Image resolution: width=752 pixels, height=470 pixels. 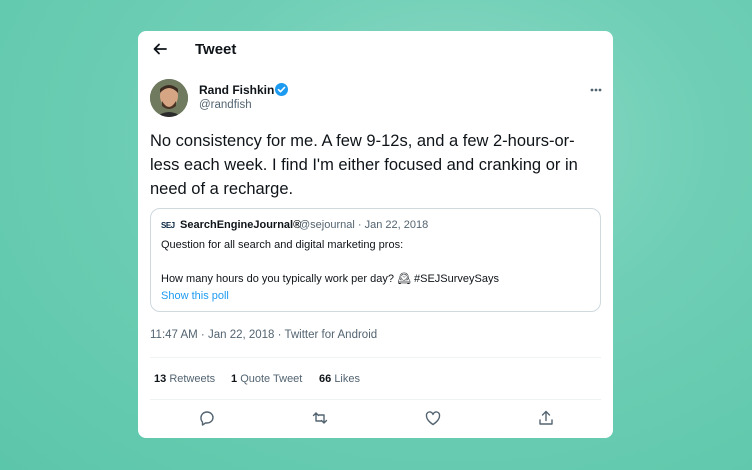 I want to click on quotes-label: Quote Tweet, so click(x=271, y=379).